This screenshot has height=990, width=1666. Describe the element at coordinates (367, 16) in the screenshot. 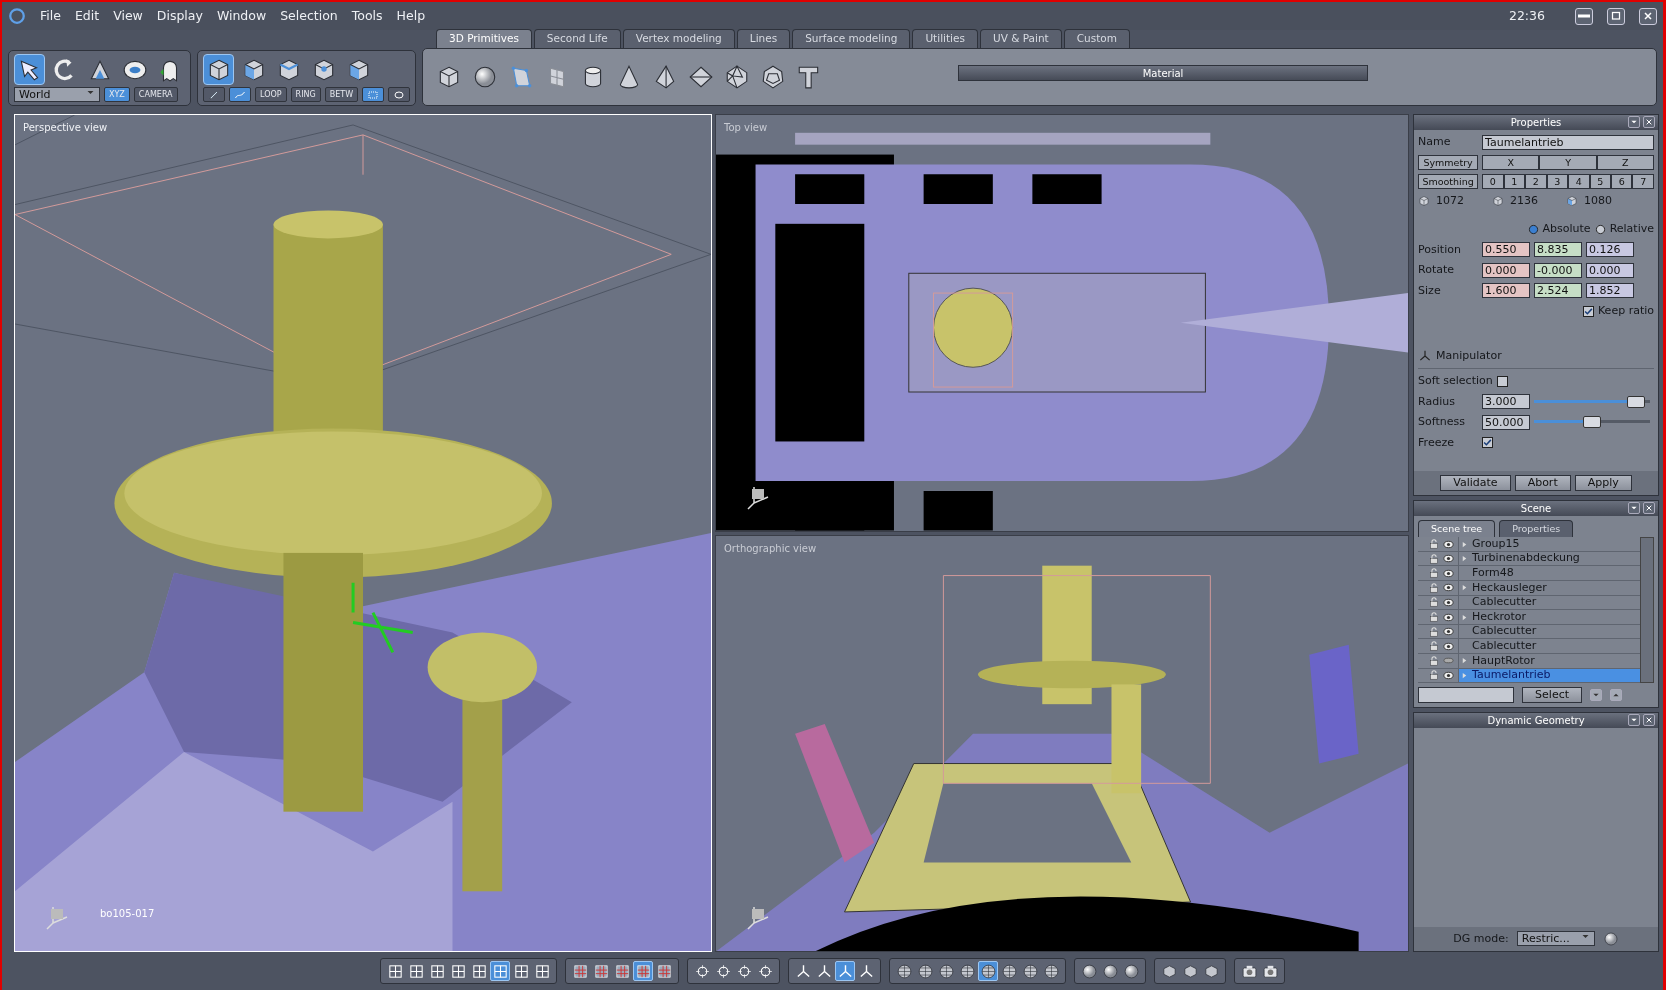

I see `menu-item: Tools` at that location.